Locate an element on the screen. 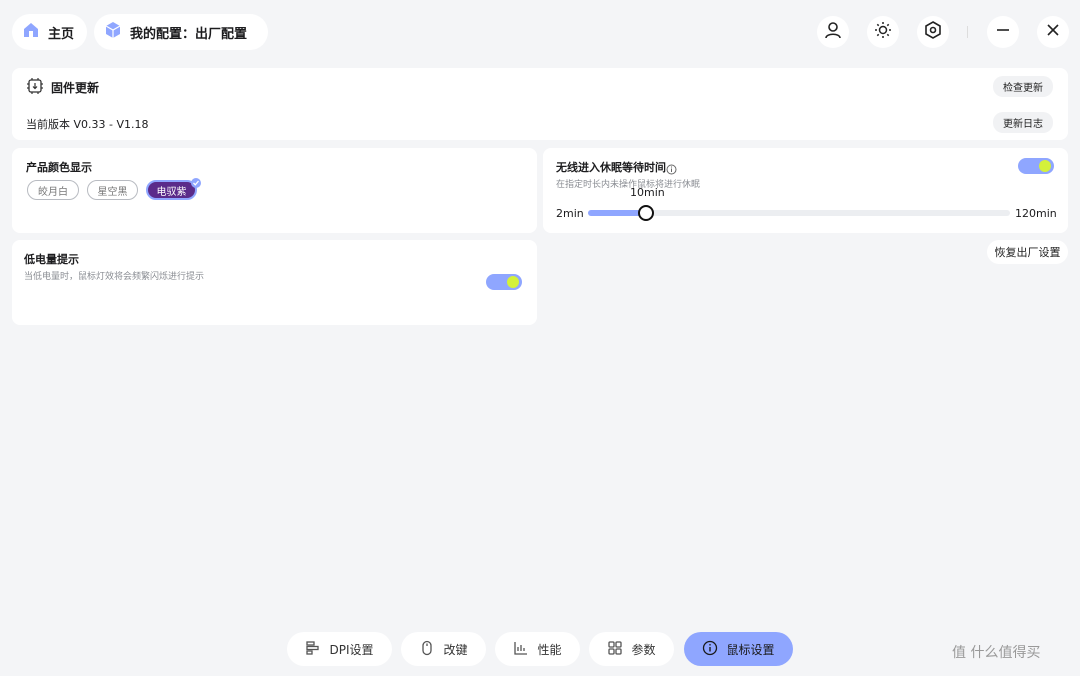 The width and height of the screenshot is (1080, 676). version-text: 当前版本 V0.33 - V1.18 is located at coordinates (87, 124).